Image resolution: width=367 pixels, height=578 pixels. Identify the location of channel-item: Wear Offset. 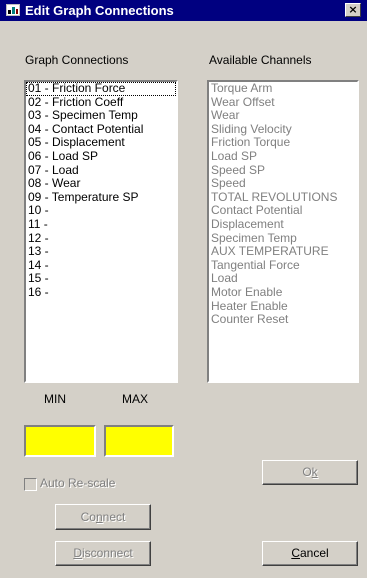
(283, 102).